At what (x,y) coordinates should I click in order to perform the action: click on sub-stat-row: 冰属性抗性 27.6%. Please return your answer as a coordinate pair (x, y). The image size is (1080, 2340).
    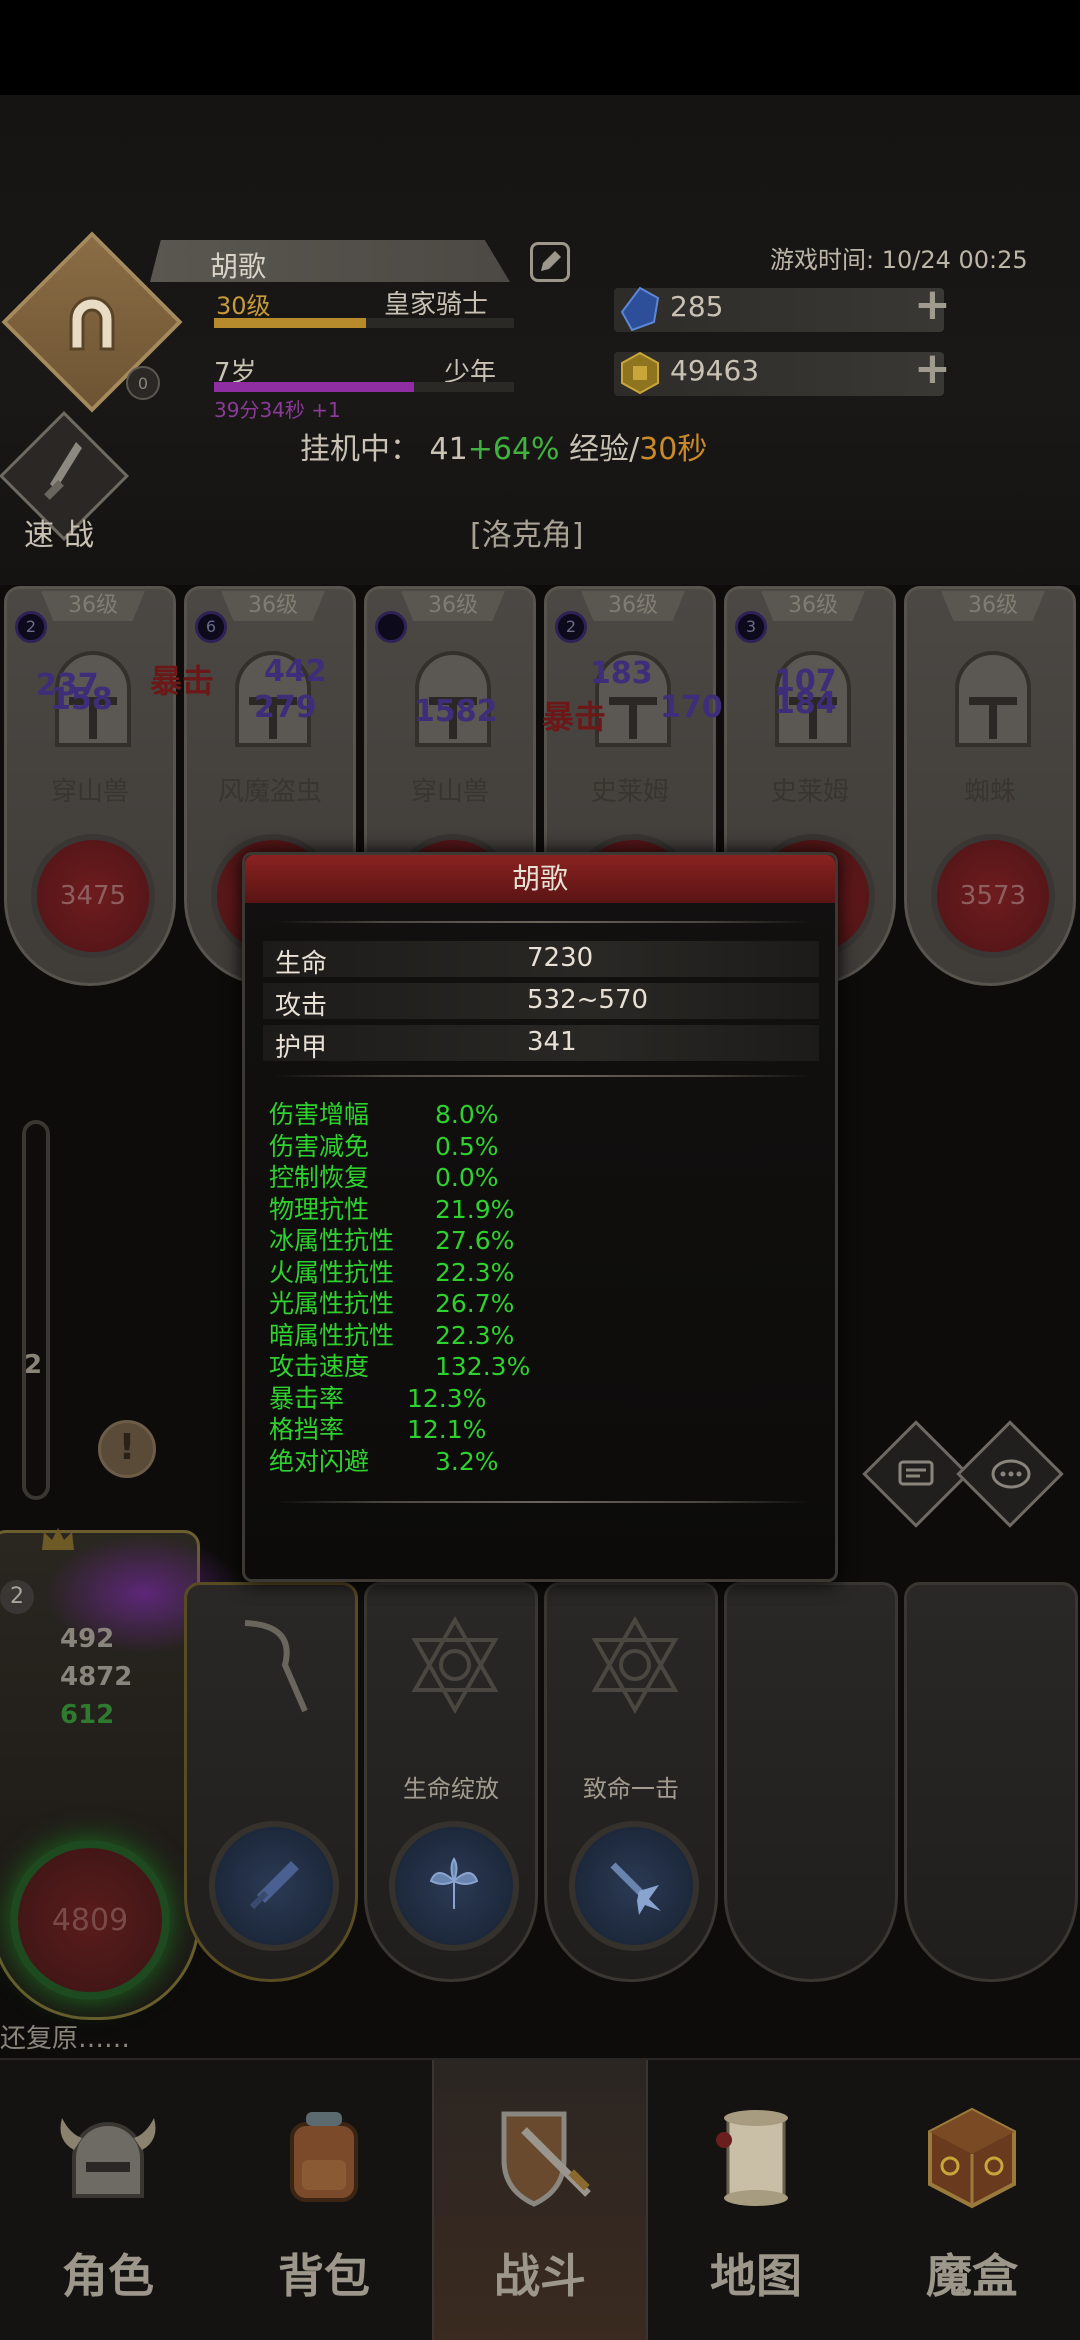
    Looking at the image, I should click on (399, 1241).